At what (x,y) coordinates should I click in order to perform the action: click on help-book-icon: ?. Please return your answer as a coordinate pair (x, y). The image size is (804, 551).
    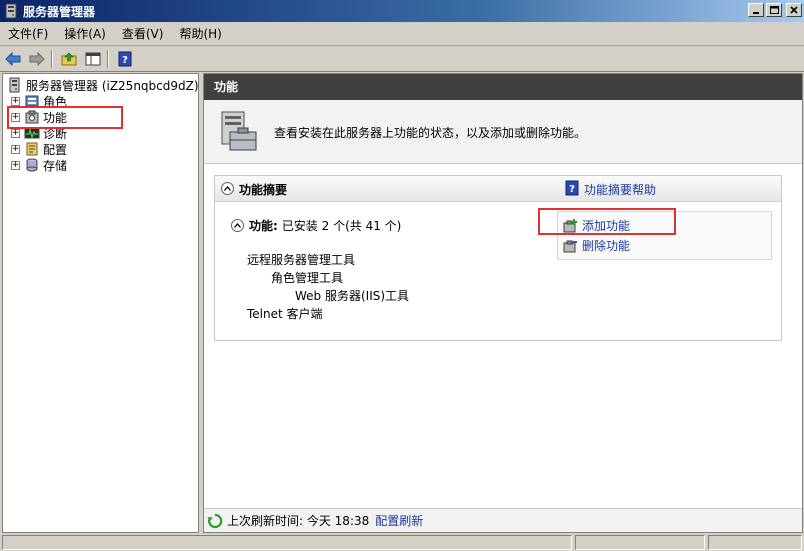
    Looking at the image, I should click on (125, 58).